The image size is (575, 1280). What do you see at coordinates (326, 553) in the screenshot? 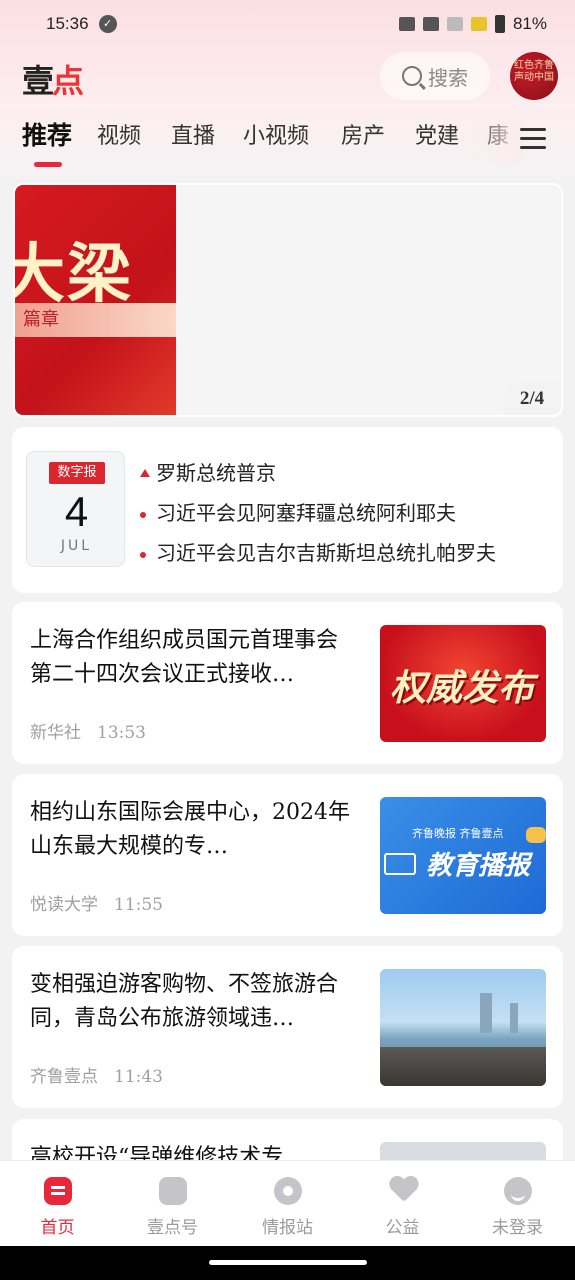
I see `headline-text: 习近平会见吉尔吉斯斯坦总统扎帕罗夫` at bounding box center [326, 553].